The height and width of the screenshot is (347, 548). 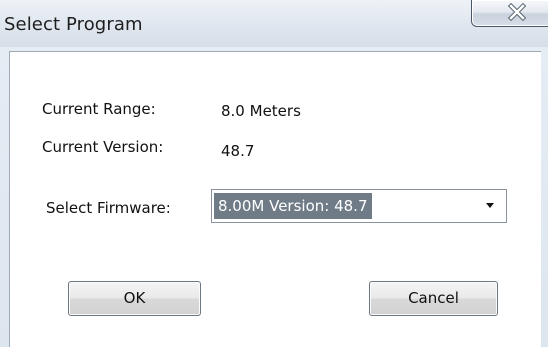 What do you see at coordinates (261, 111) in the screenshot?
I see `current-range-value: 8.0 Meters` at bounding box center [261, 111].